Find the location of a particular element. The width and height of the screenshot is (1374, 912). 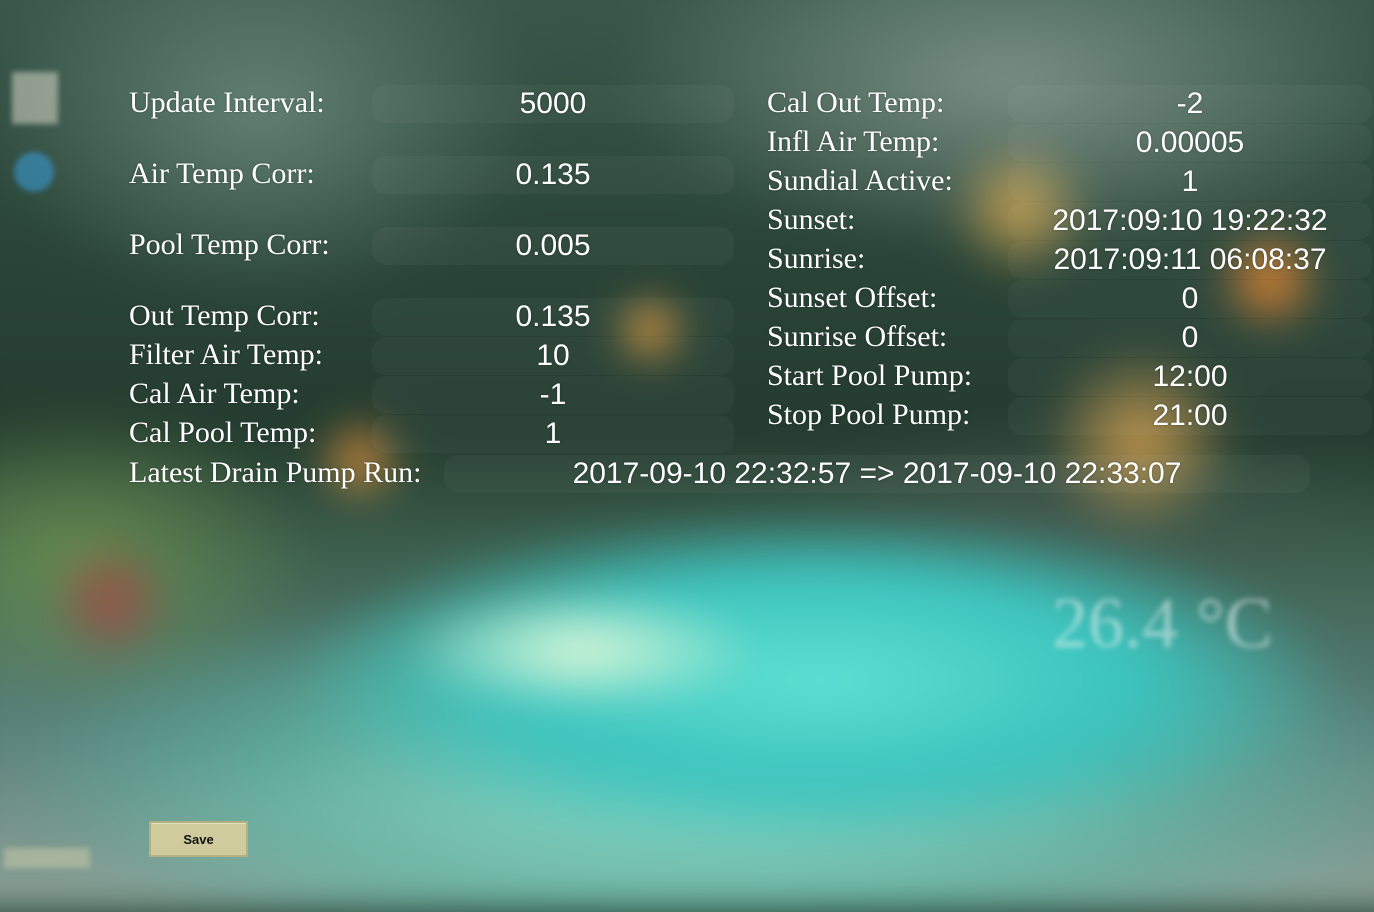

save-button: Save is located at coordinates (198, 839).